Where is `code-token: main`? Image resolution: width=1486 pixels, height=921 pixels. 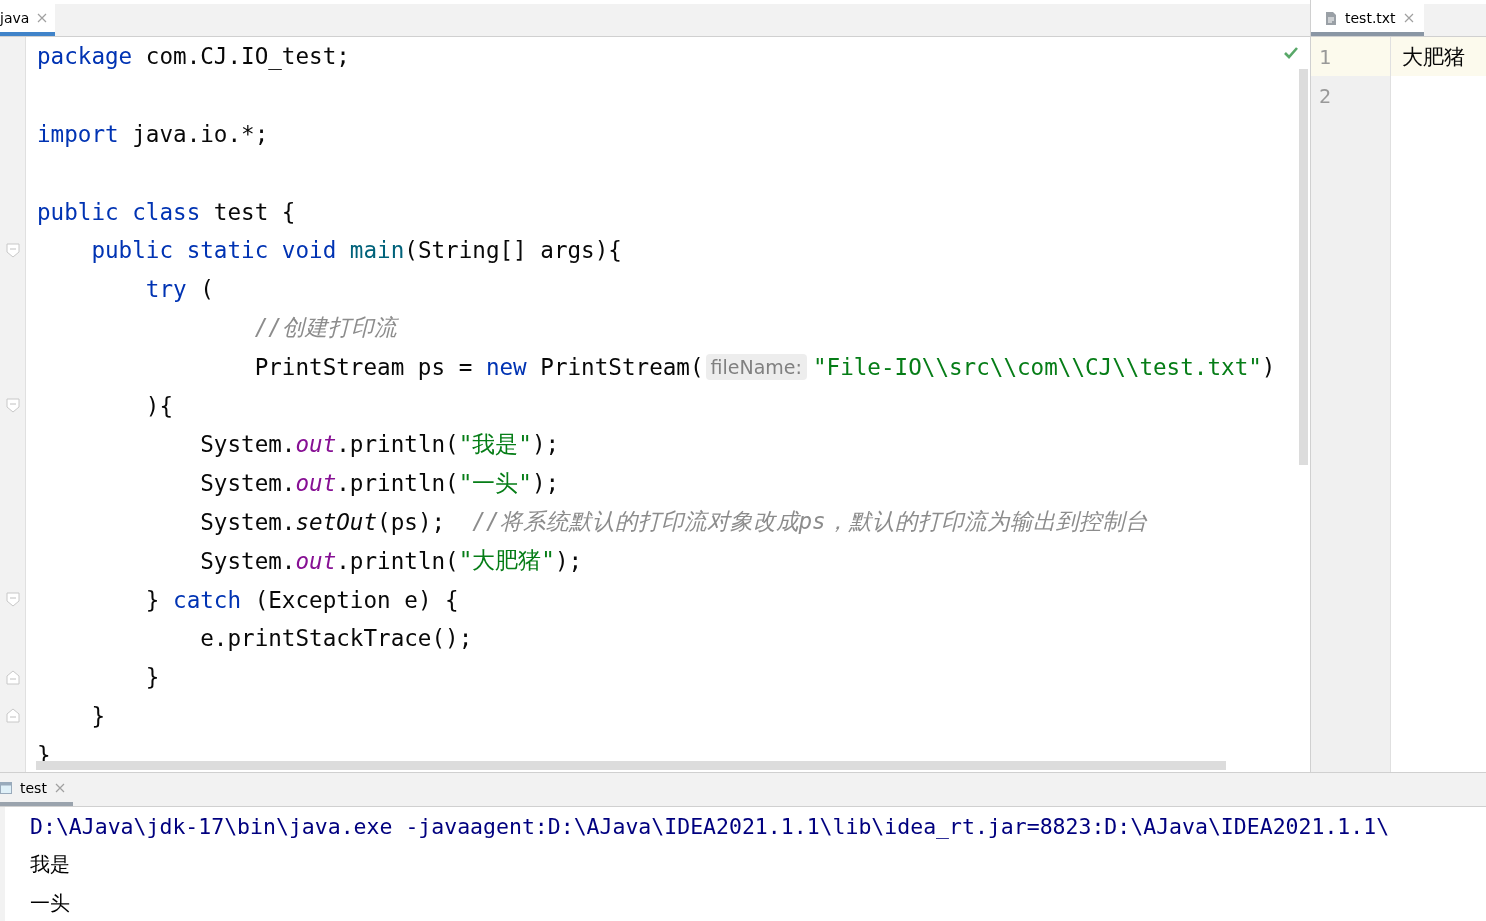
code-token: main is located at coordinates (376, 250).